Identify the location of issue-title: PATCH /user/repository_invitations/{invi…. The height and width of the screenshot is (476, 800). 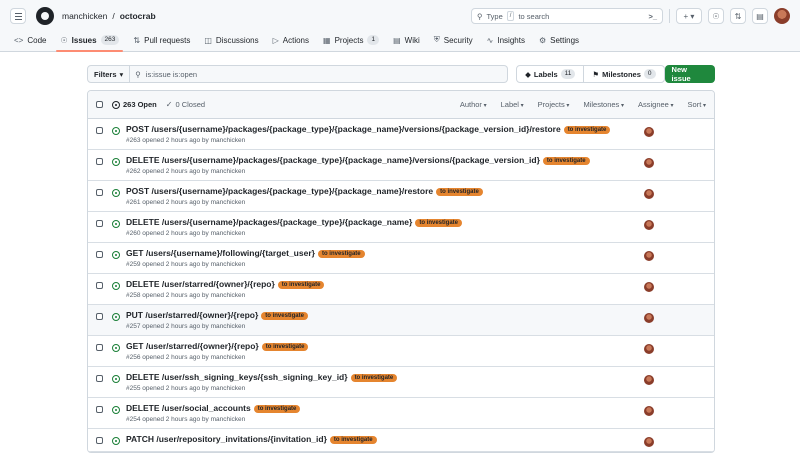
(226, 439).